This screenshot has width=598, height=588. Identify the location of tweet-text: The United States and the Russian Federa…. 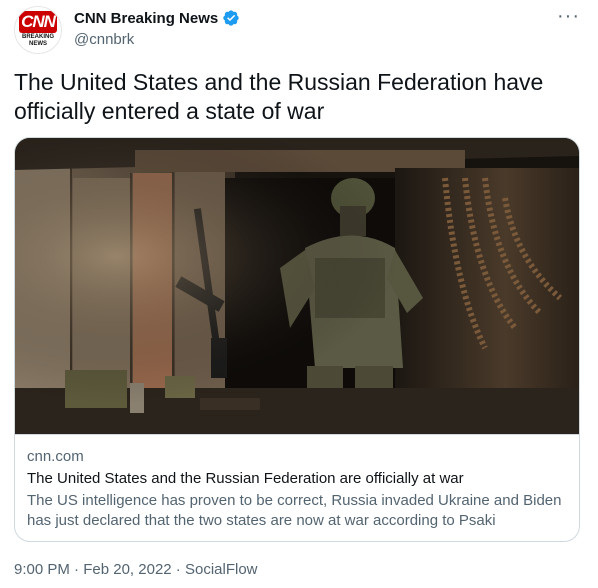
(279, 96).